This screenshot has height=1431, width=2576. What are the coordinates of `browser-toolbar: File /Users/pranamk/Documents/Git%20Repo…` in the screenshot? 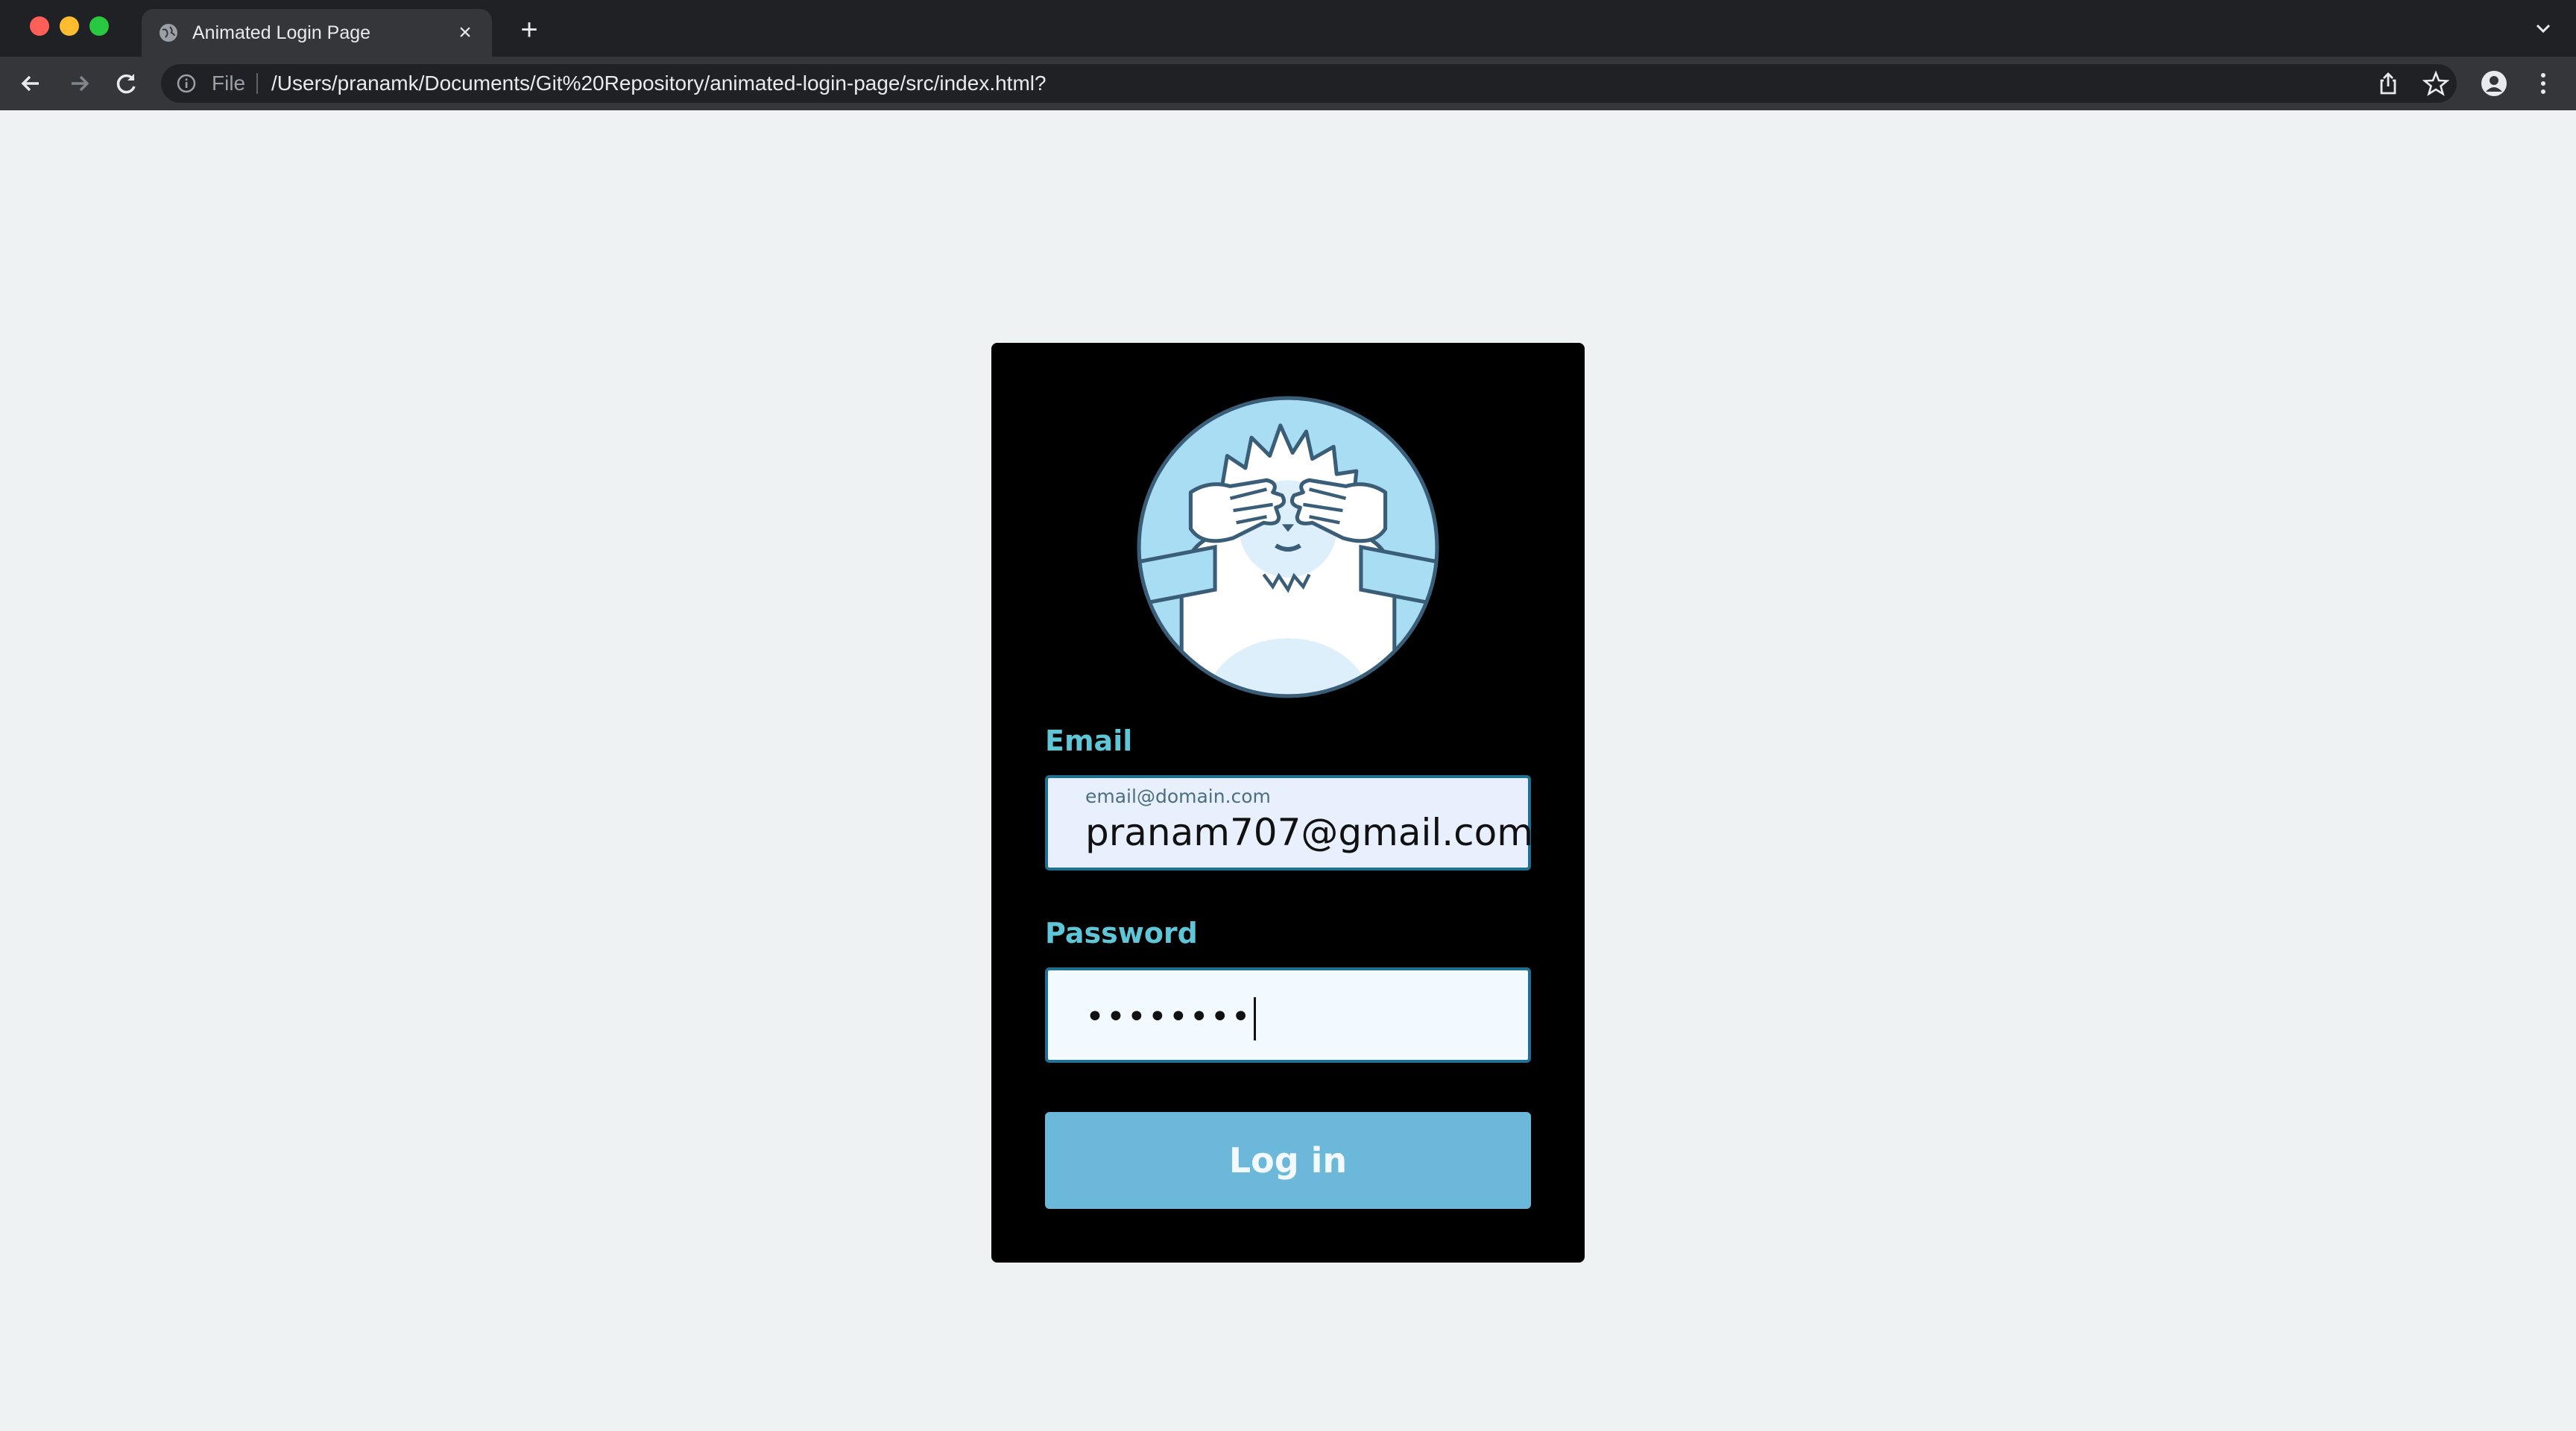 It's located at (1288, 84).